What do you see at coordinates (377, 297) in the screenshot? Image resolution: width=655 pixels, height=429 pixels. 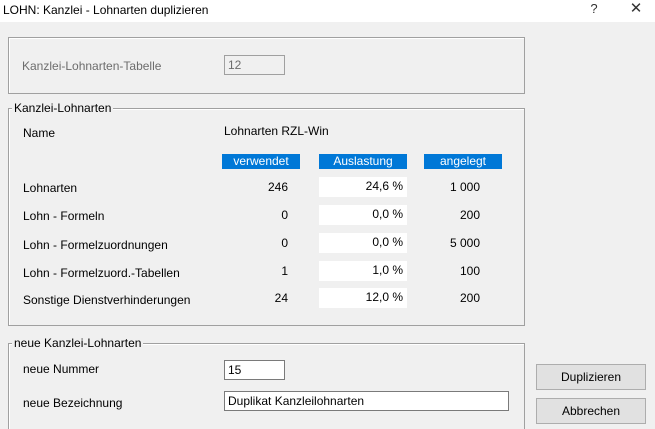 I see `row-auslastung-value: 12,0` at bounding box center [377, 297].